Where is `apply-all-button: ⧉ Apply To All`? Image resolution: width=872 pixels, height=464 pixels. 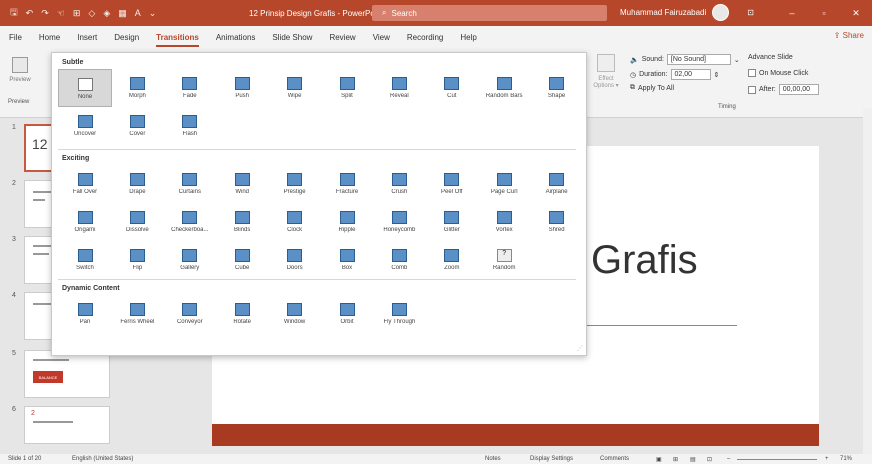
apply-all-button: ⧉ Apply To All is located at coordinates (652, 88).